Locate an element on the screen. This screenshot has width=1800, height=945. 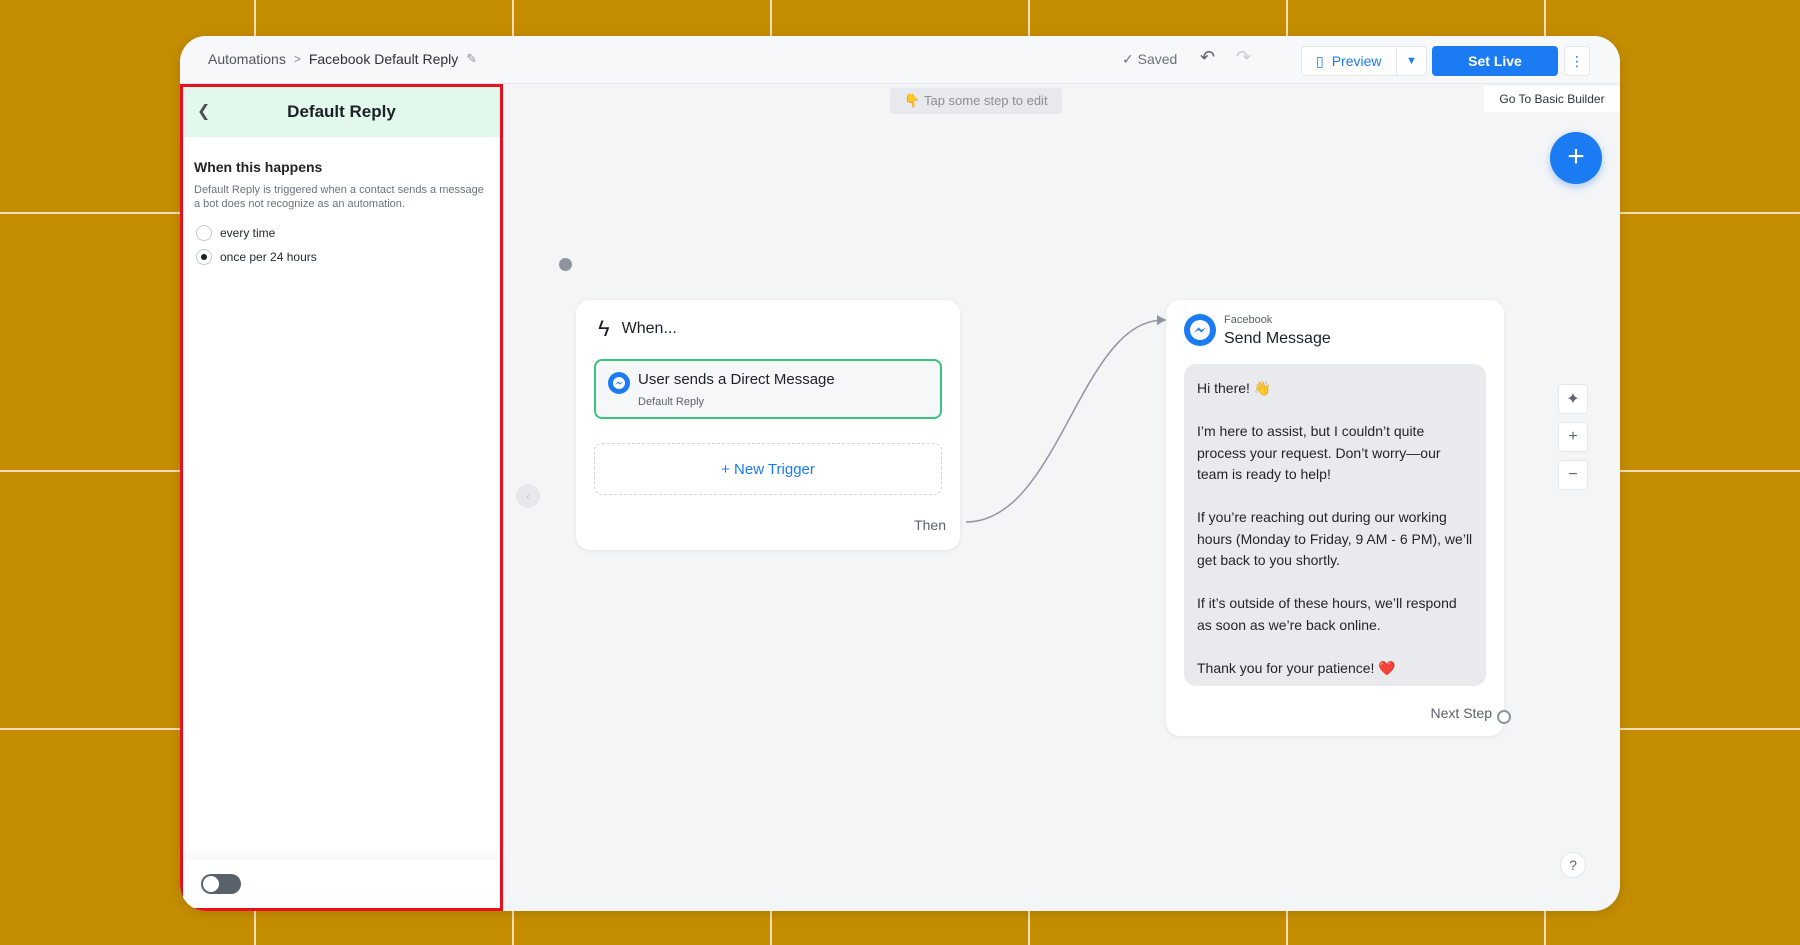
option-label: every time is located at coordinates (248, 233).